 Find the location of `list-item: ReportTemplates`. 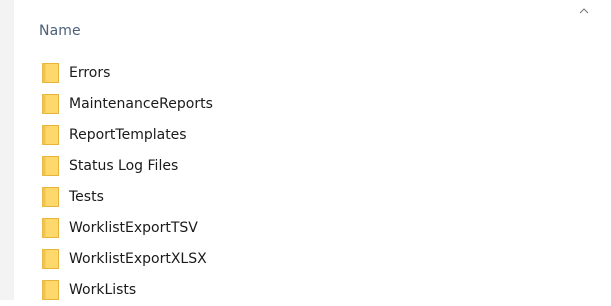

list-item: ReportTemplates is located at coordinates (312, 135).